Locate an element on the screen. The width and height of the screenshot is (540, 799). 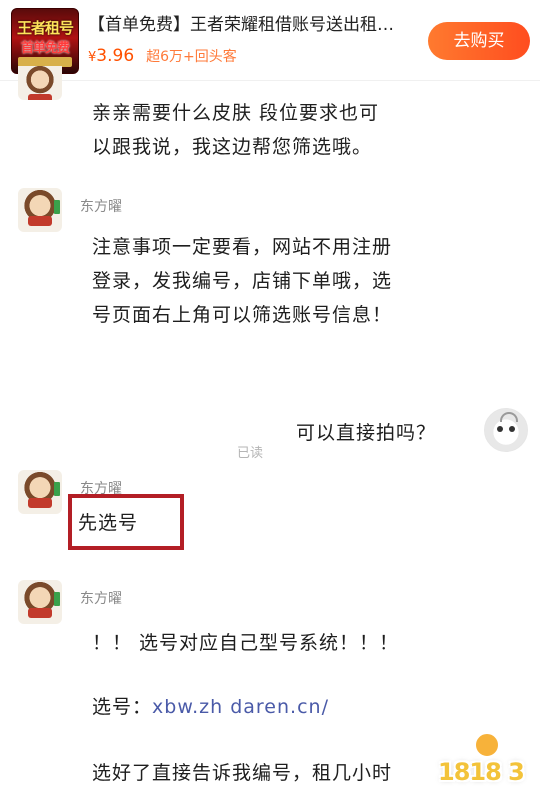
message-text: 先选号 is located at coordinates (108, 523).